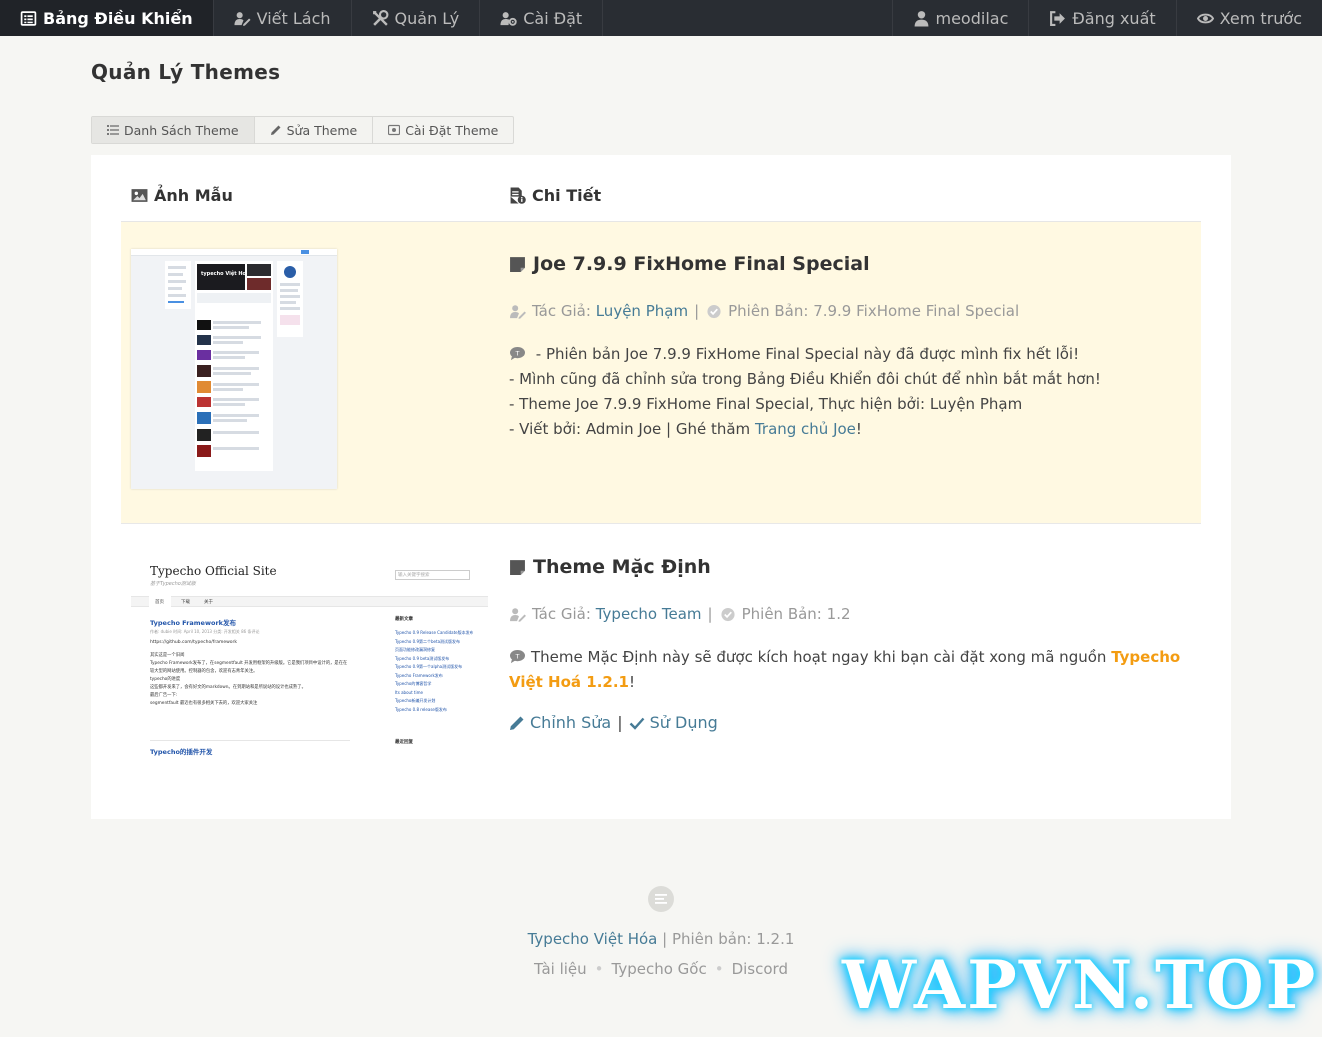 The height and width of the screenshot is (1037, 1322). Describe the element at coordinates (167, 655) in the screenshot. I see `thumb-post-line: 其实这是一个旧闻` at that location.